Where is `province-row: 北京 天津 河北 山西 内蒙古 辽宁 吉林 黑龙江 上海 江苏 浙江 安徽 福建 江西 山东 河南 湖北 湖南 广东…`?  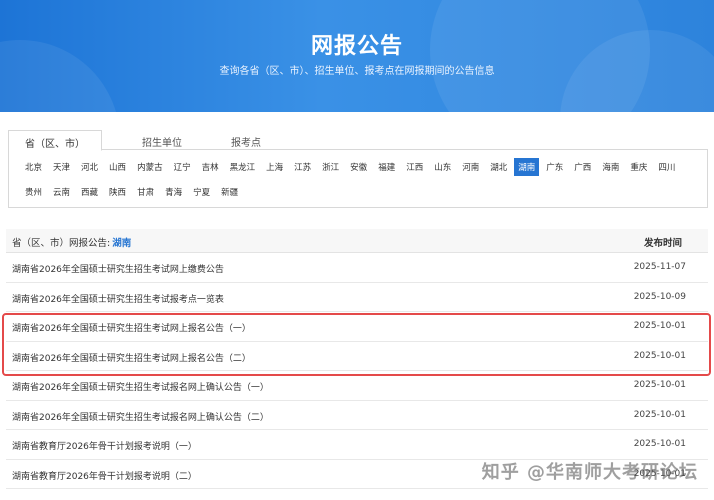
province-row: 北京 天津 河北 山西 内蒙古 辽宁 吉林 黑龙江 上海 江苏 浙江 安徽 福建 江西 山东 河南 湖北 湖南 广东… is located at coordinates (351, 167).